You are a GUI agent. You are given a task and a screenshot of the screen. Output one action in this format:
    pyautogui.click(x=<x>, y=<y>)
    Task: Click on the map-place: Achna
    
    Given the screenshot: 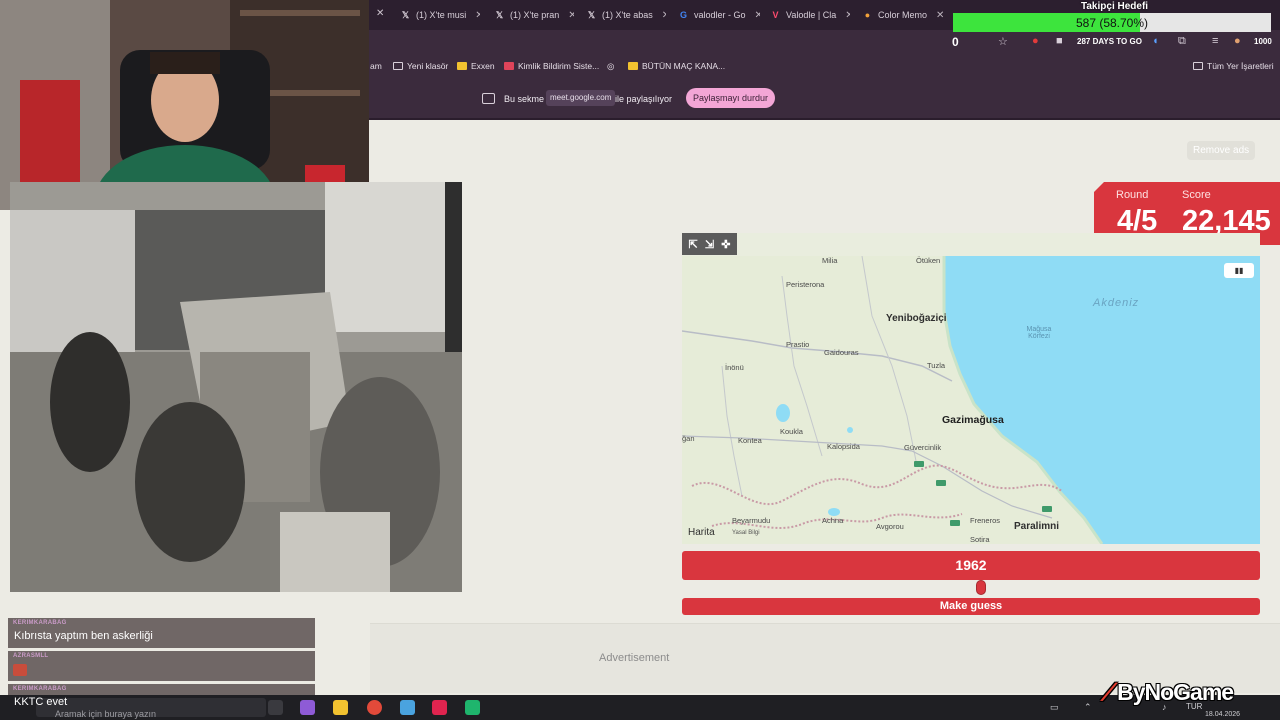 What is the action you would take?
    pyautogui.click(x=833, y=520)
    